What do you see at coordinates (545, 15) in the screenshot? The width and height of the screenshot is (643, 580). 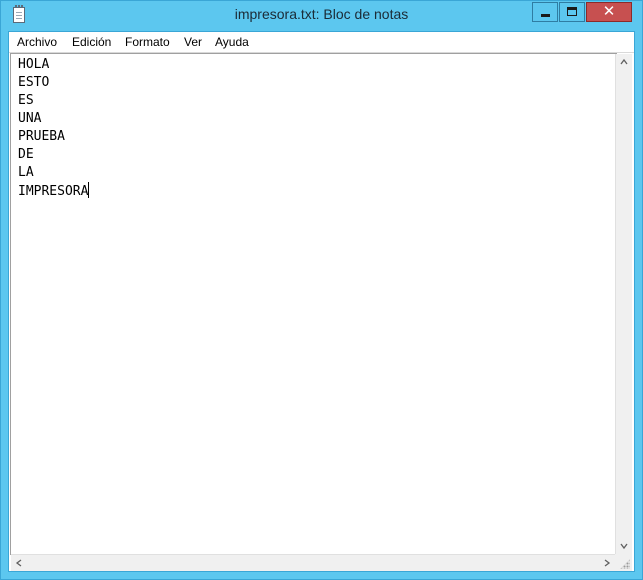 I see `minimize-icon` at bounding box center [545, 15].